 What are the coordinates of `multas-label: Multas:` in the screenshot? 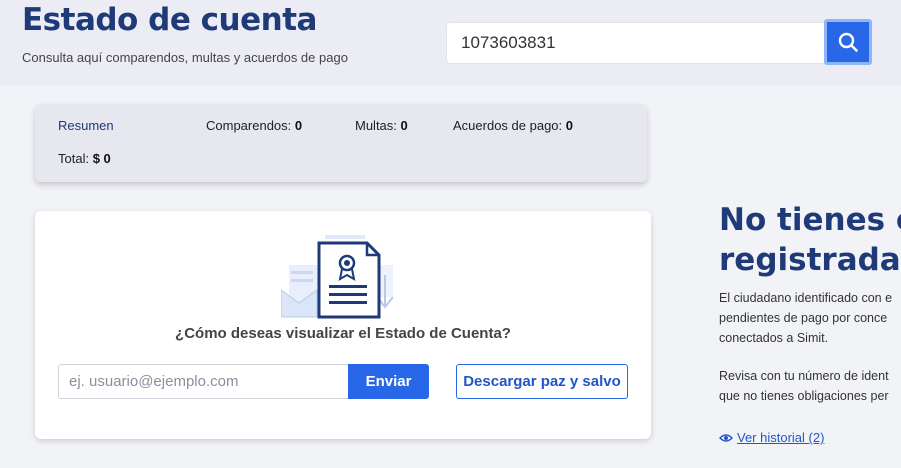 It's located at (376, 125).